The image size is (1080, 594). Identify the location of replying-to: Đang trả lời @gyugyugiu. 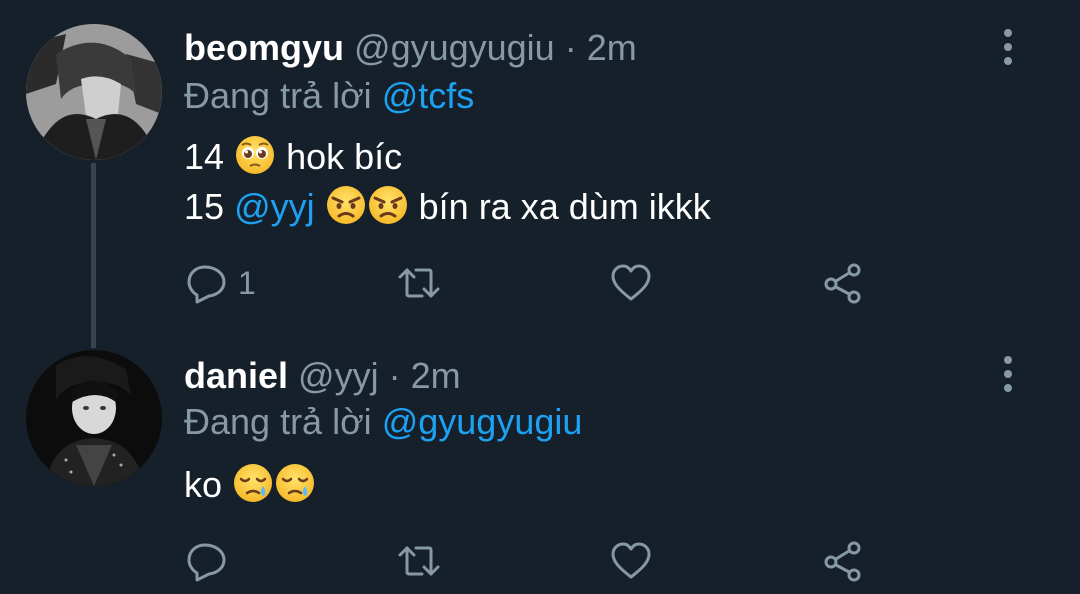
(383, 422).